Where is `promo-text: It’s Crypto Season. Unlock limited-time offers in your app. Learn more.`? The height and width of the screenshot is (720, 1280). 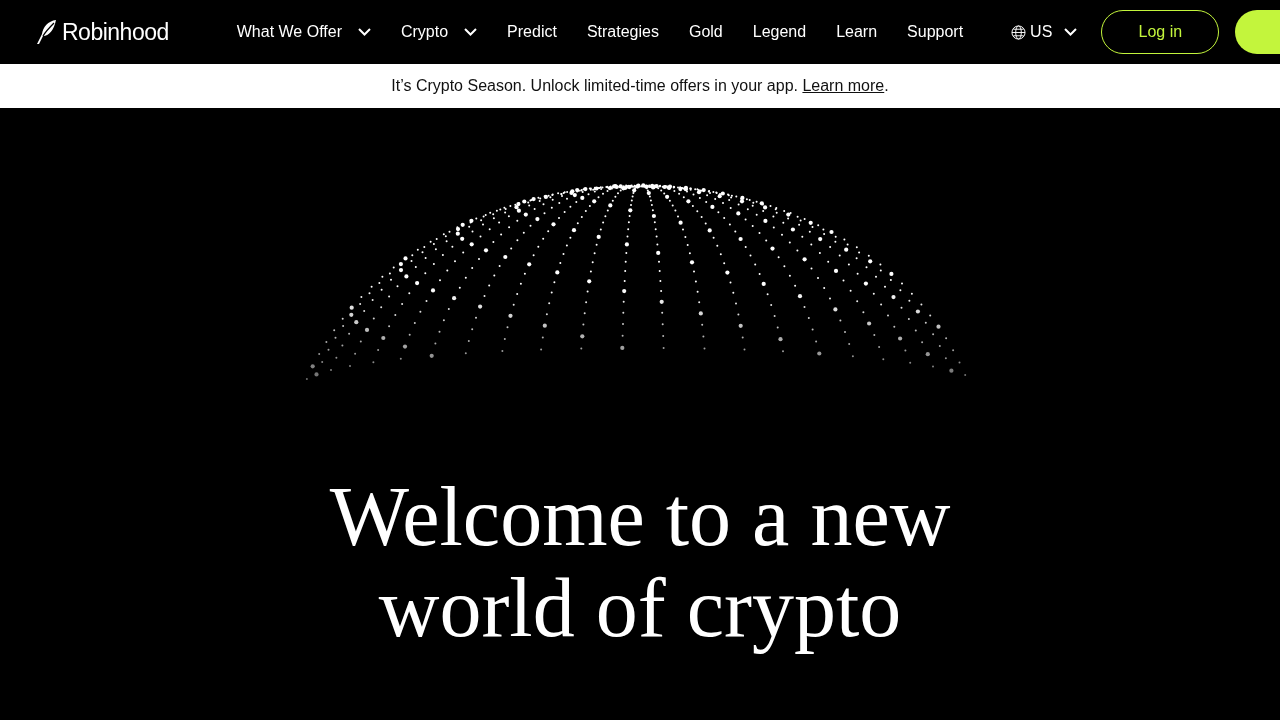 promo-text: It’s Crypto Season. Unlock limited-time offers in your app. Learn more. is located at coordinates (640, 86).